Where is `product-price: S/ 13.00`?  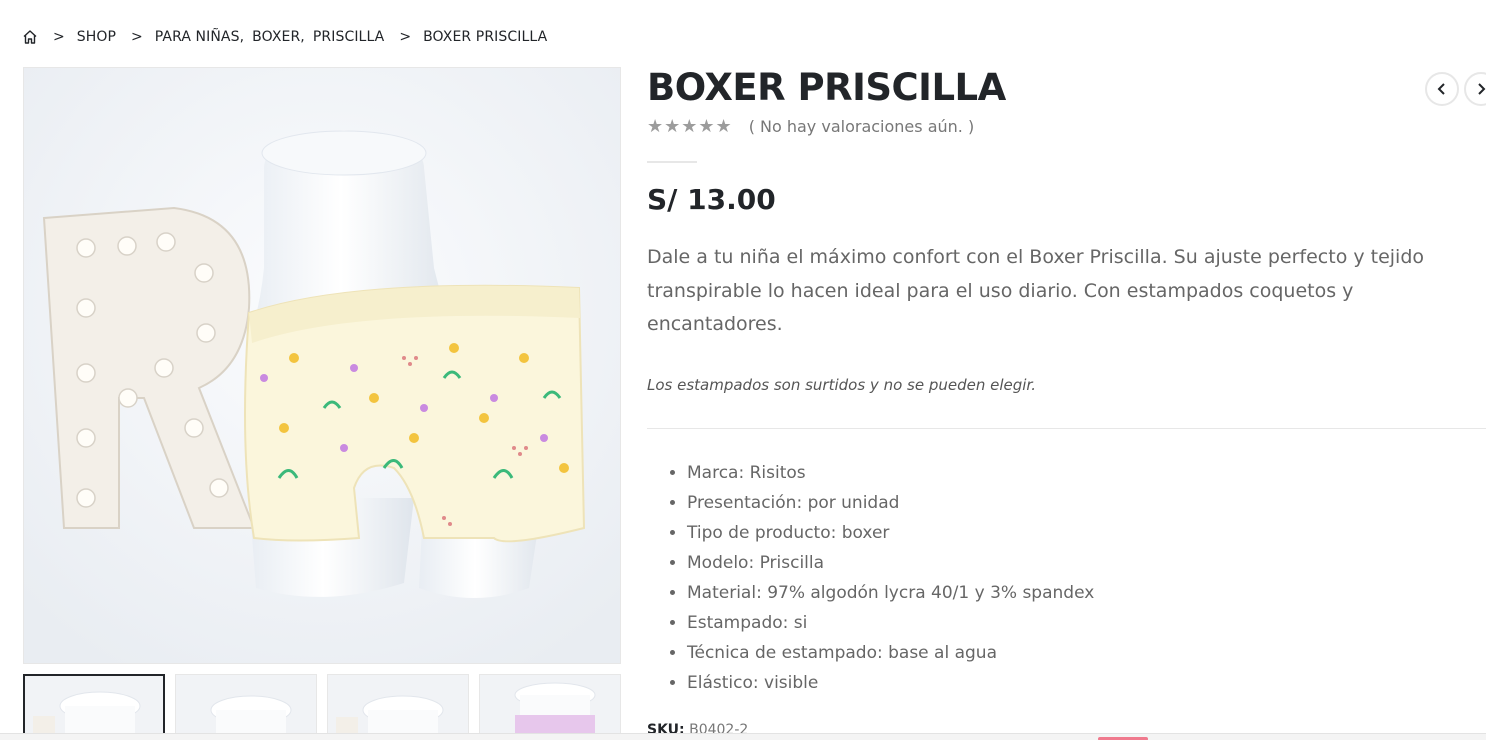
product-price: S/ 13.00 is located at coordinates (711, 199).